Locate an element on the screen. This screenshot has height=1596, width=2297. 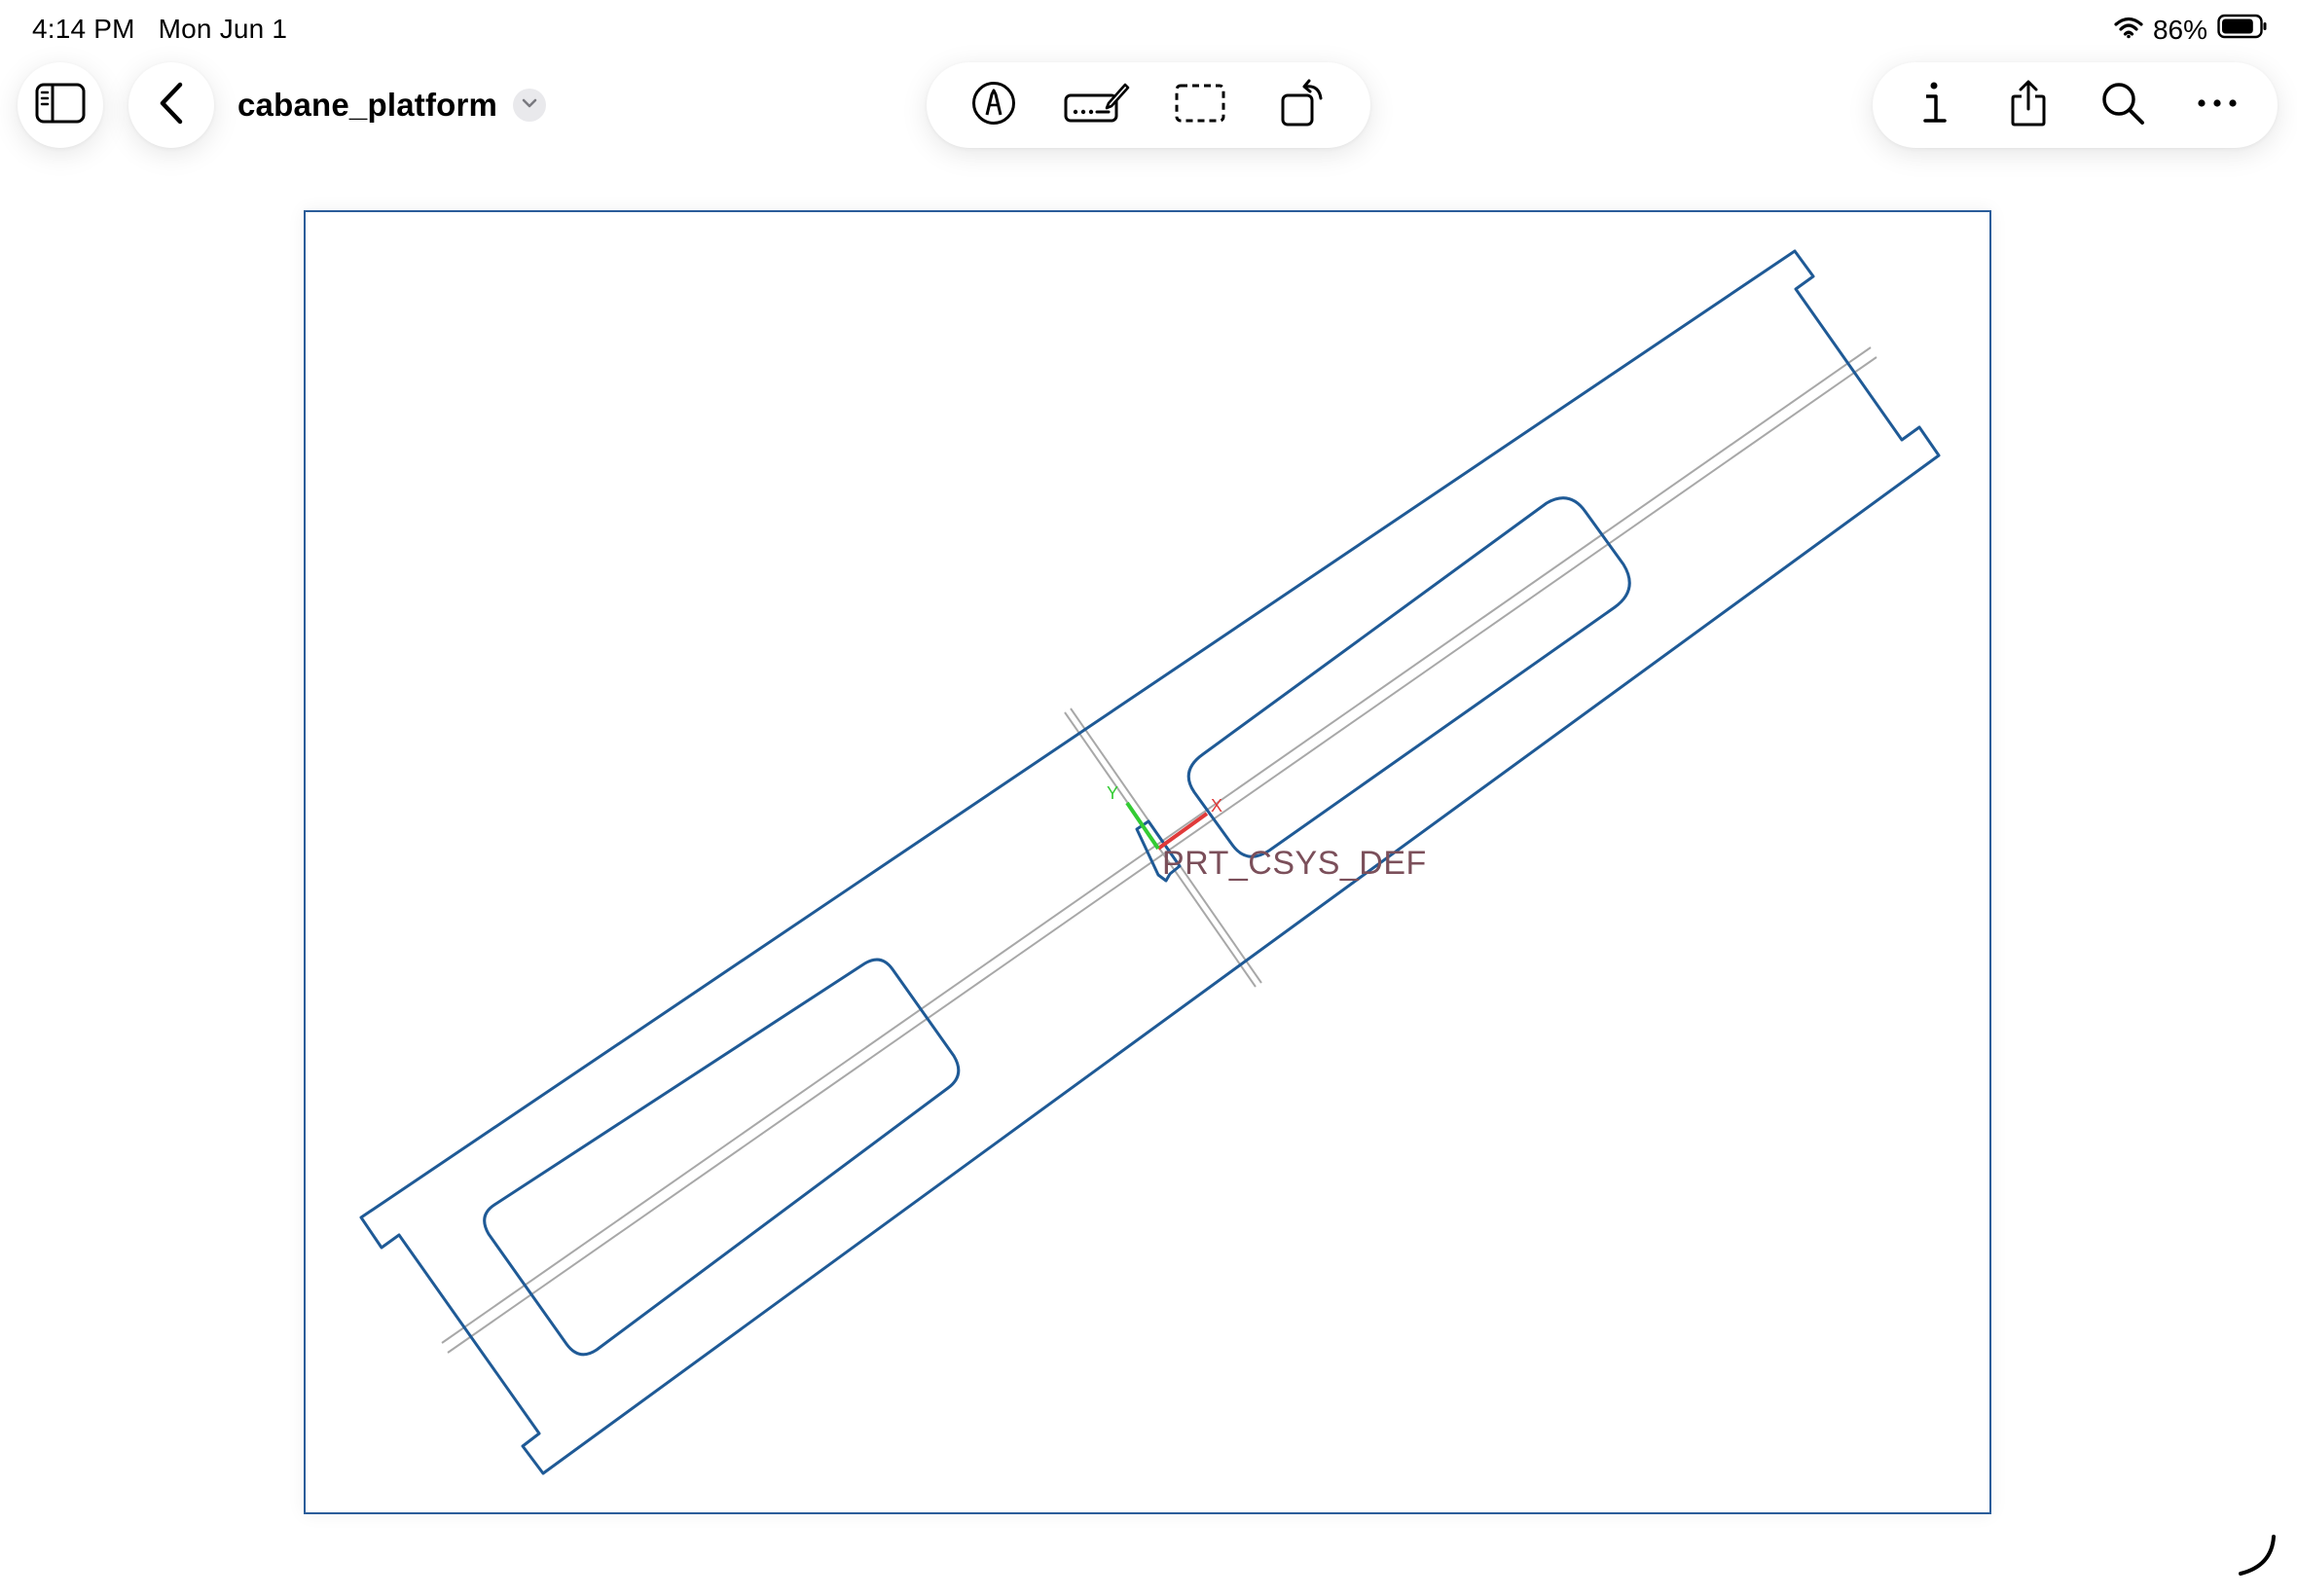
center-toolbar is located at coordinates (1148, 105).